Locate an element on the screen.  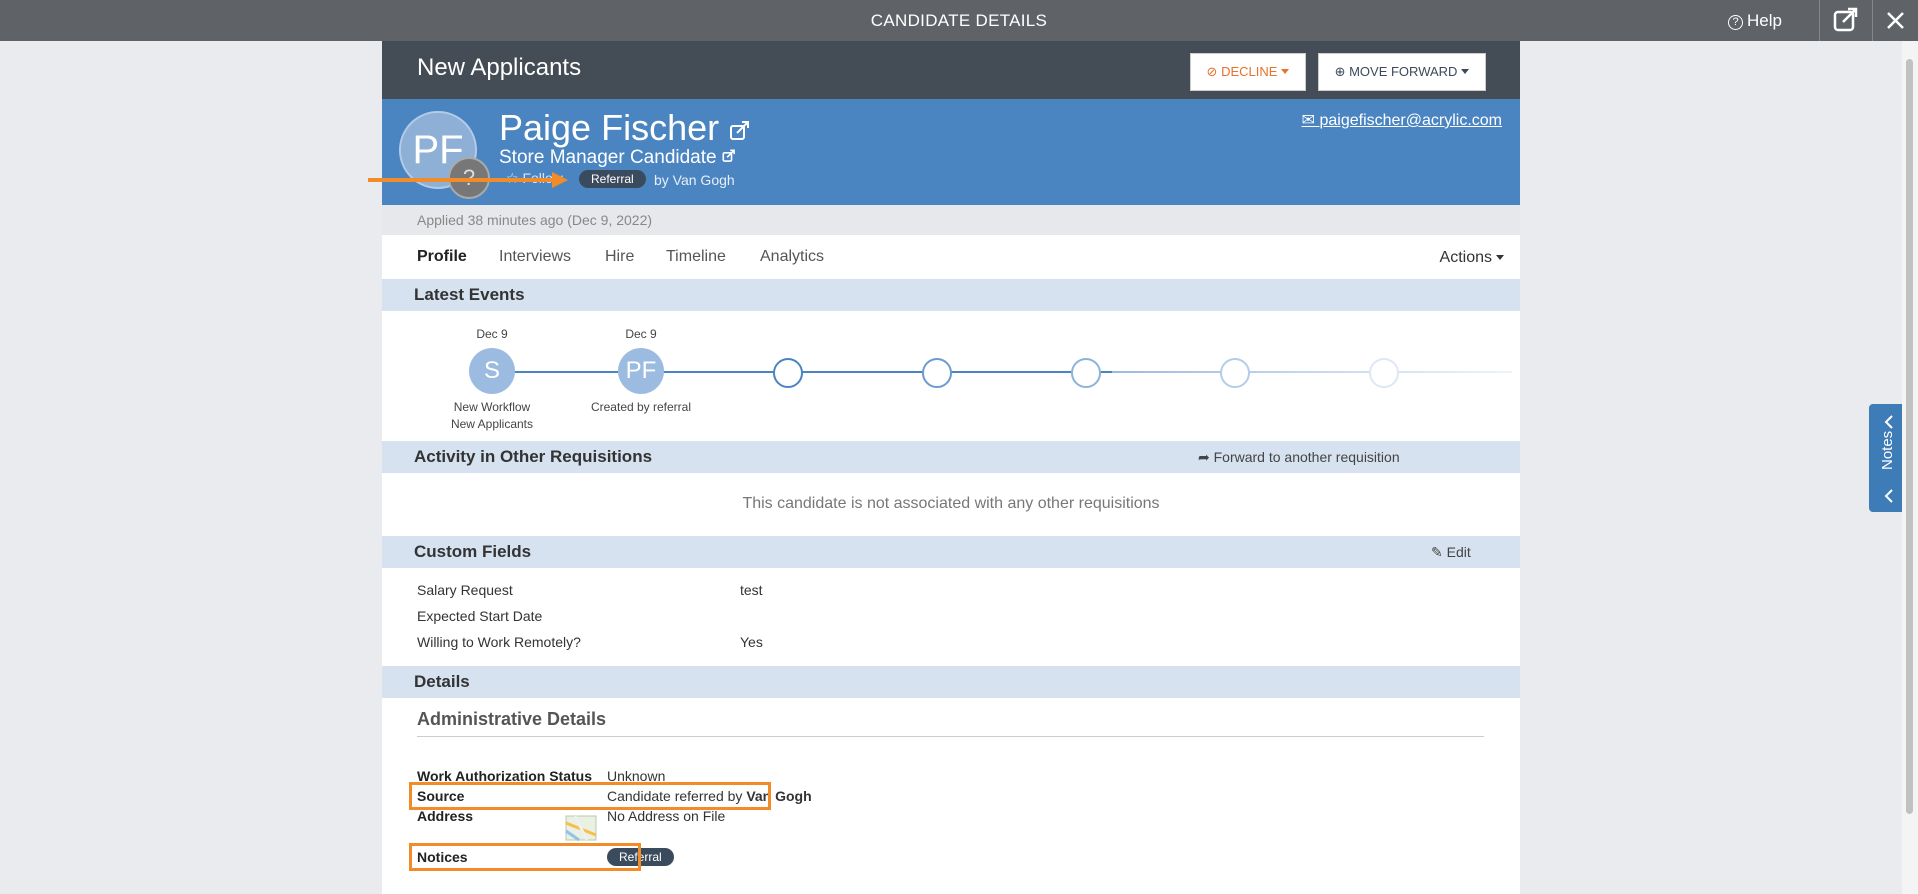
candidate-role: Store Manager Candidate is located at coordinates (617, 158).